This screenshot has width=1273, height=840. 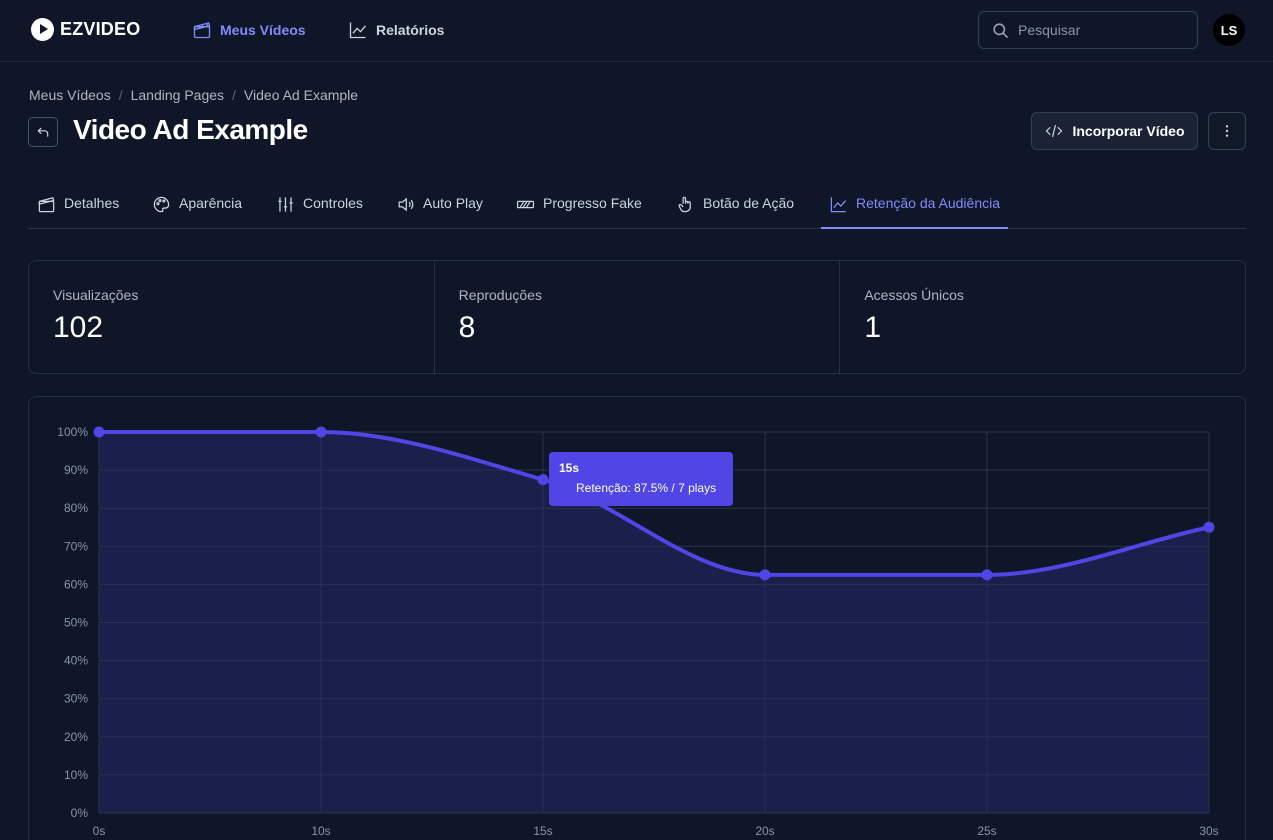 I want to click on tab-autoplay: Auto Play, so click(x=439, y=206).